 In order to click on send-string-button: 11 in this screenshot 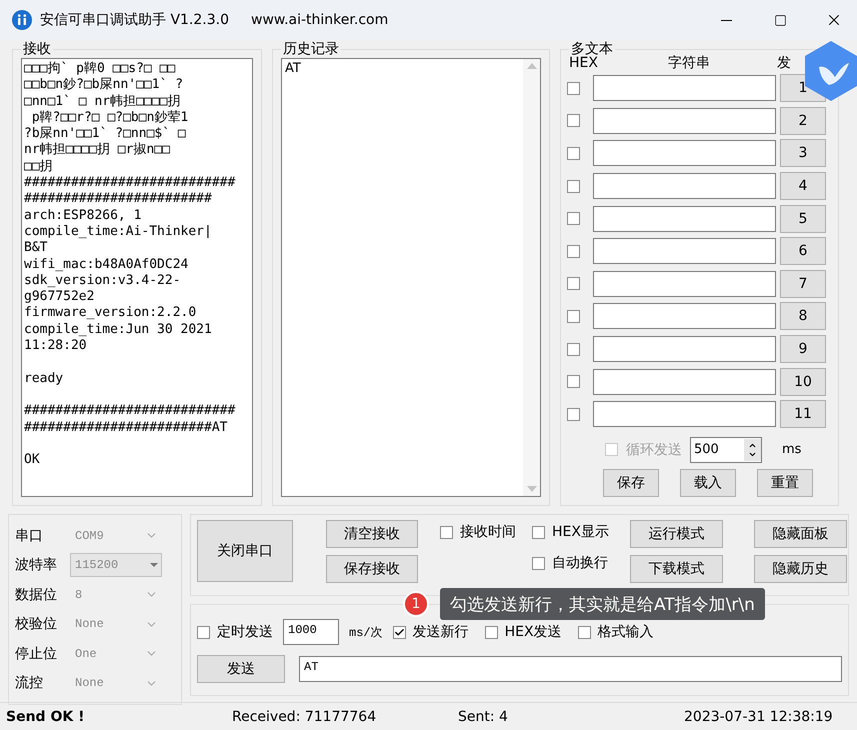, I will do `click(803, 414)`.